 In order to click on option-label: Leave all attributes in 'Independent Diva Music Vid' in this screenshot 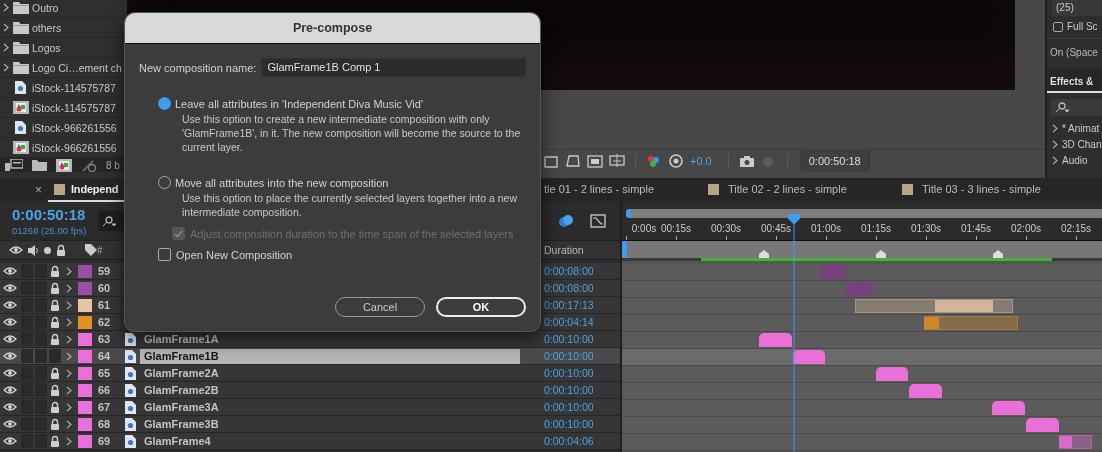, I will do `click(299, 103)`.